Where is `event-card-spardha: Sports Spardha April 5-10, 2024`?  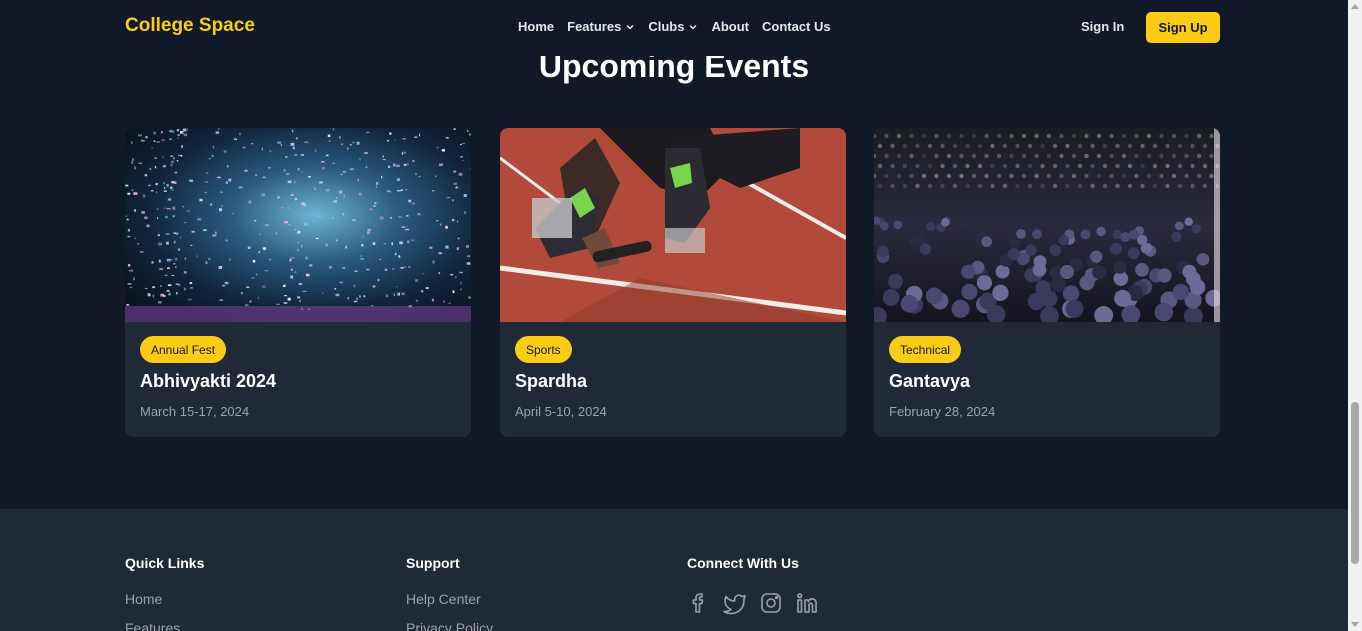 event-card-spardha: Sports Spardha April 5-10, 2024 is located at coordinates (673, 282).